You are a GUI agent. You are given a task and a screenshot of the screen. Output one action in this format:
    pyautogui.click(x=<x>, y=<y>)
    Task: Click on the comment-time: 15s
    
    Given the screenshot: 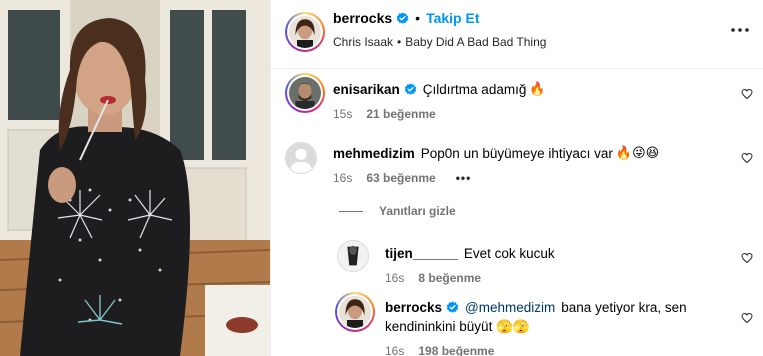 What is the action you would take?
    pyautogui.click(x=342, y=114)
    